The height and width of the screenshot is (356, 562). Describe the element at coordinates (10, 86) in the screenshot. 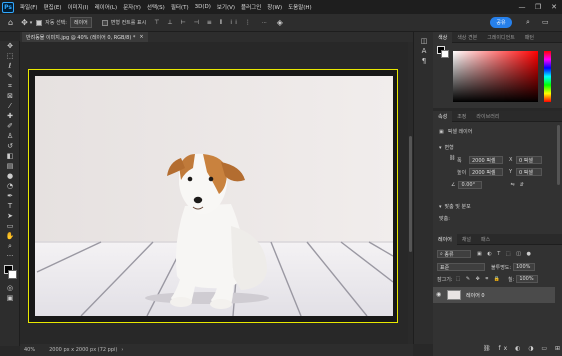

I see `crop-tool-icon: ⌗` at that location.